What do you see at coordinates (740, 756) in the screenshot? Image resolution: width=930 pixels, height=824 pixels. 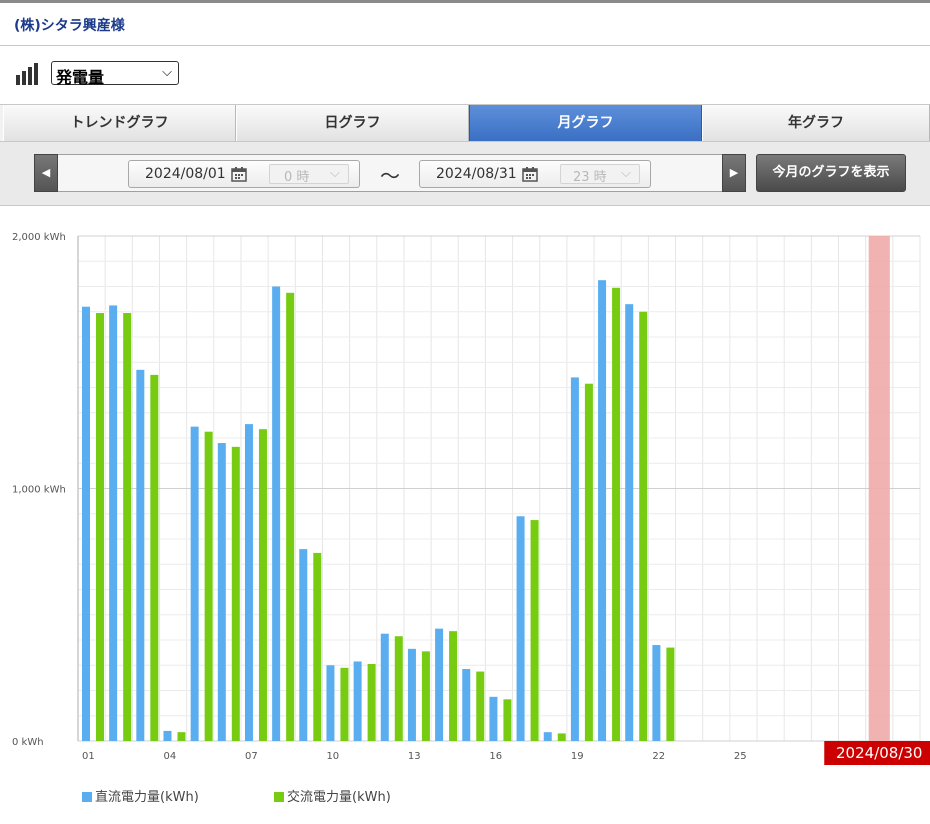 I see `x-tick-label: 25` at bounding box center [740, 756].